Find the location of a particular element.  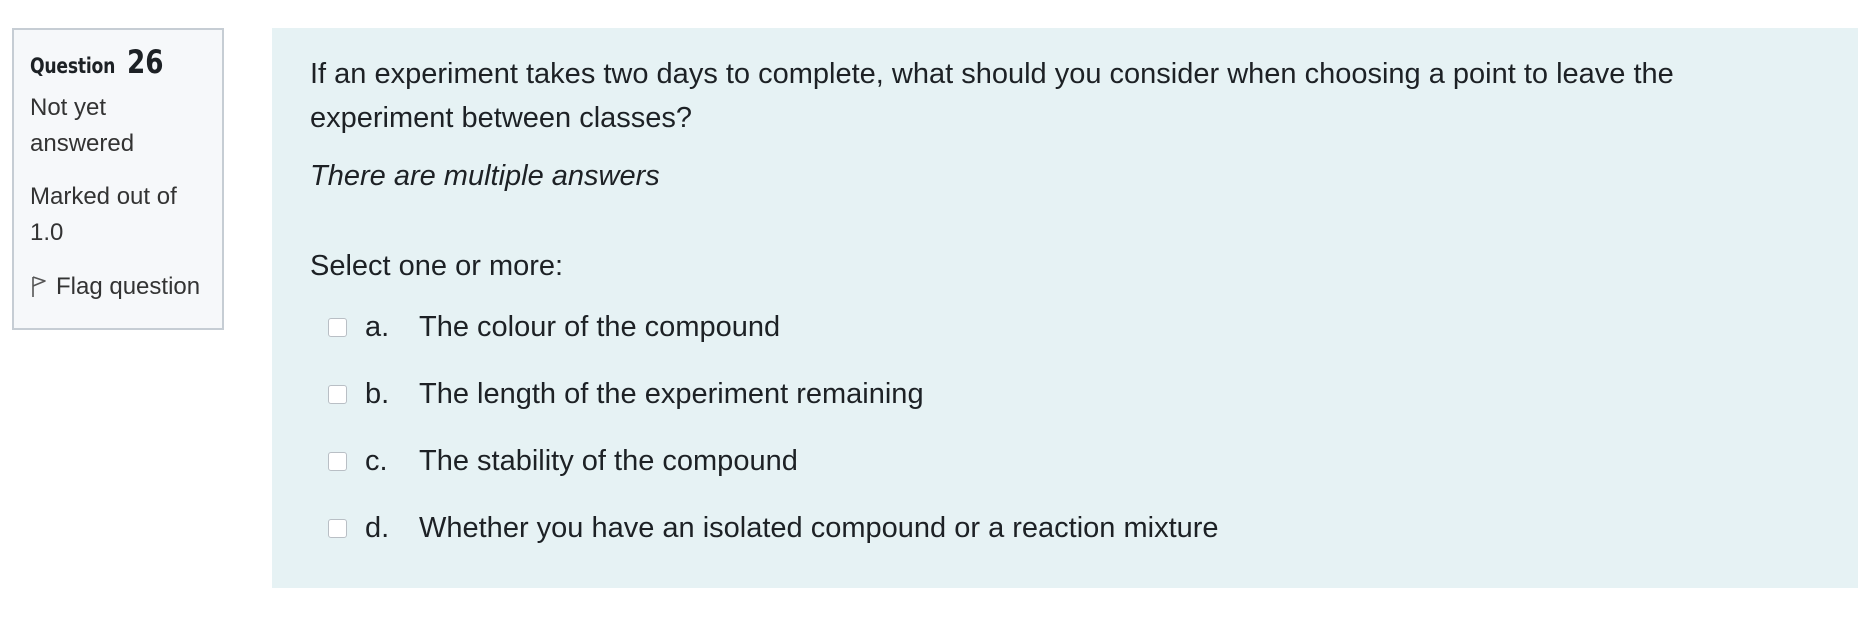

answer-letter: b. is located at coordinates (377, 394).